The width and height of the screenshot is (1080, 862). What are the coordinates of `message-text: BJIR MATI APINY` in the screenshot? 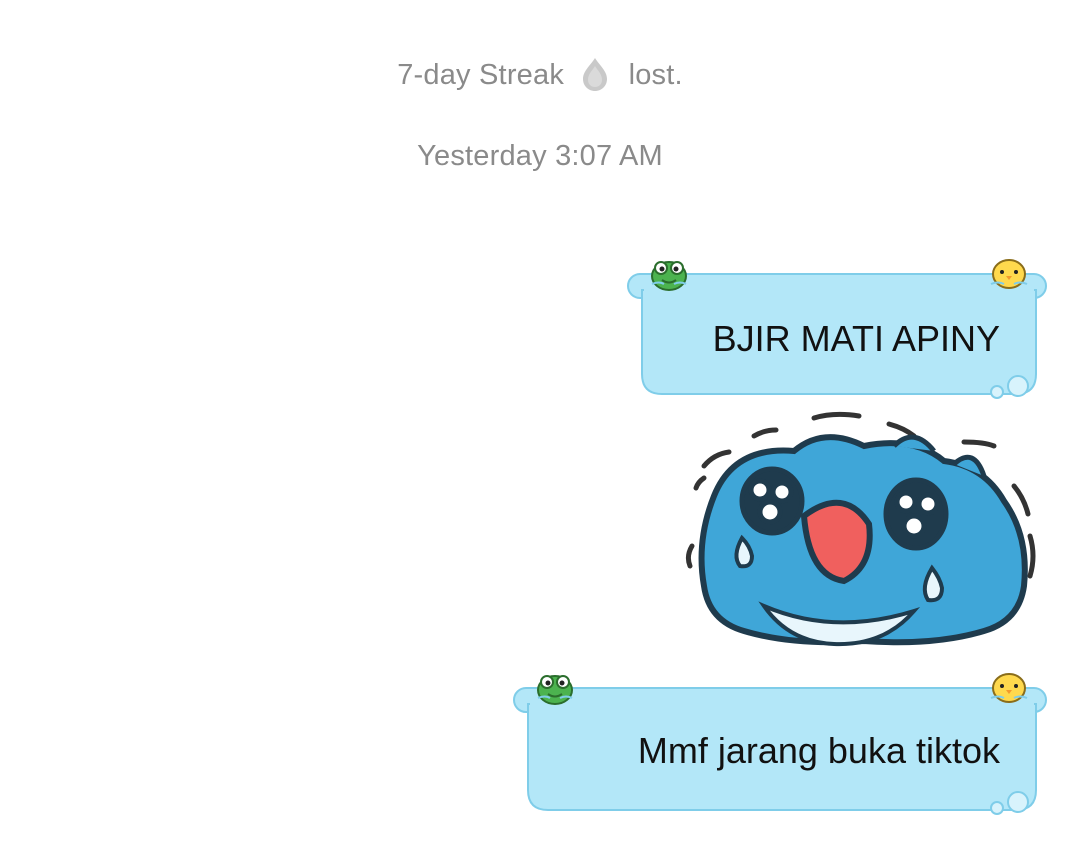 It's located at (856, 338).